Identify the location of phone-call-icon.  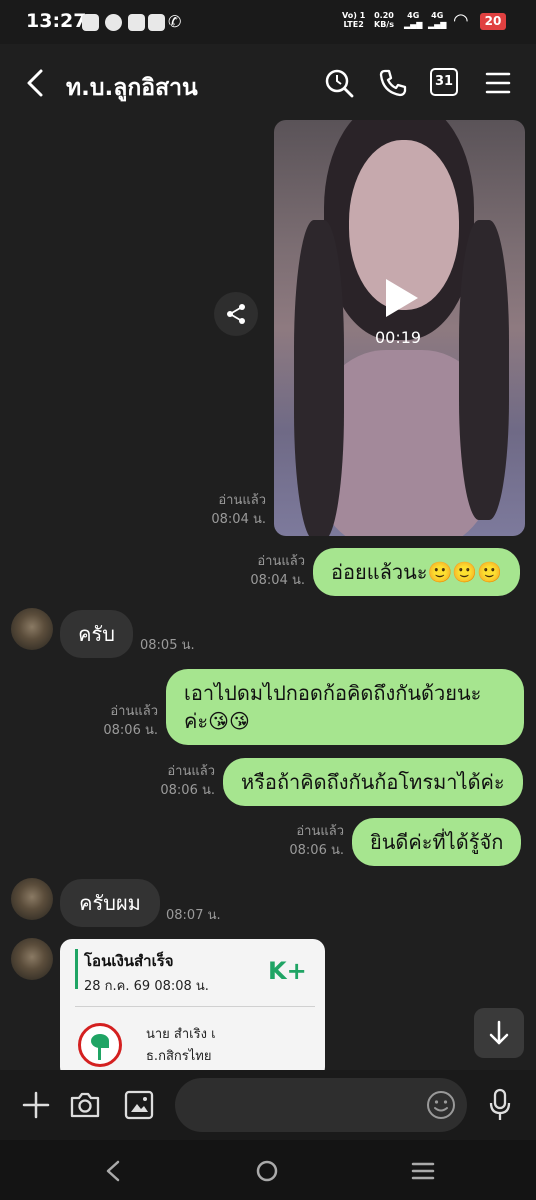
(393, 83).